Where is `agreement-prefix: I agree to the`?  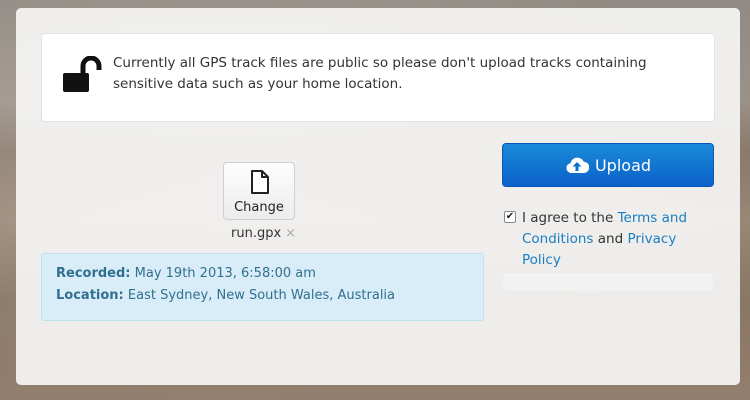 agreement-prefix: I agree to the is located at coordinates (568, 218).